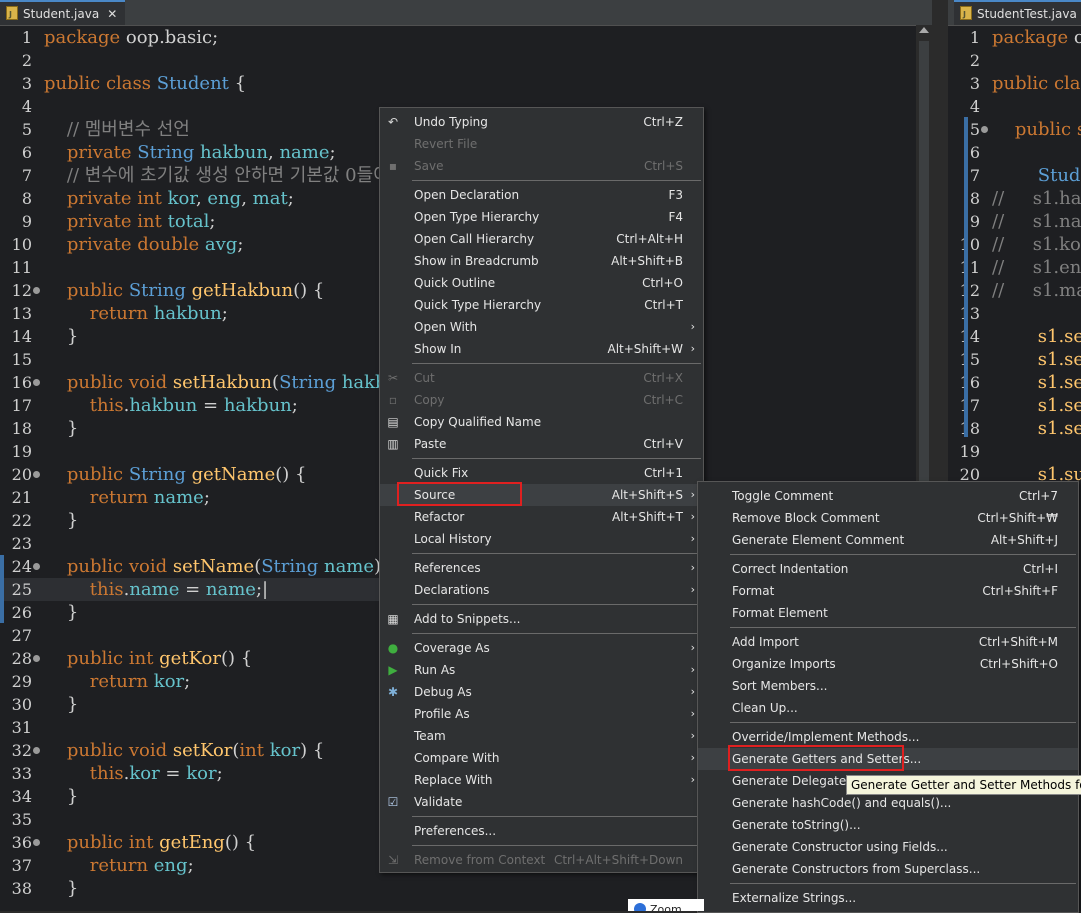 This screenshot has height=913, width=1081. Describe the element at coordinates (541, 305) in the screenshot. I see `menu-item-quick-type-hierarchy: Quick Type Hierarchy Ctrl+T` at that location.